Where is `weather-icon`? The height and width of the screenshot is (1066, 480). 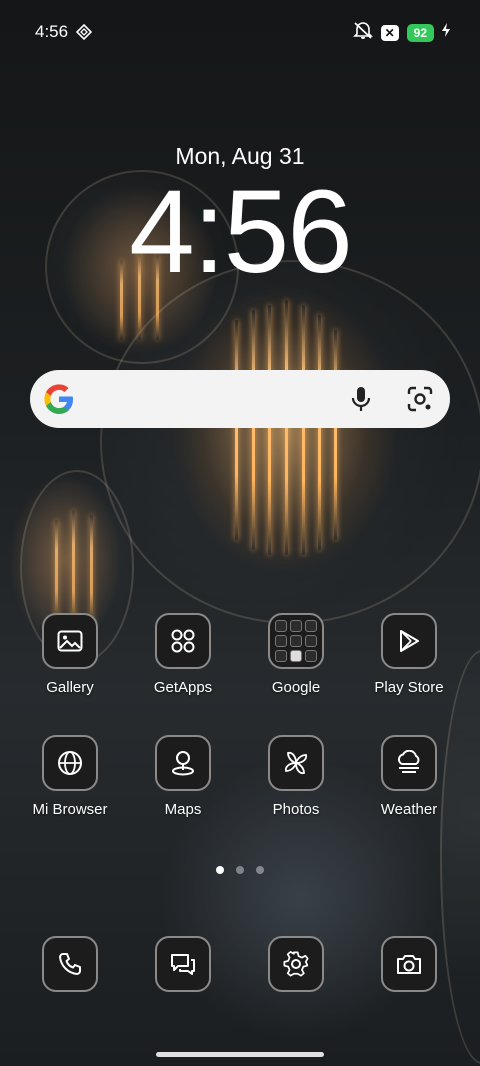
weather-icon is located at coordinates (409, 763).